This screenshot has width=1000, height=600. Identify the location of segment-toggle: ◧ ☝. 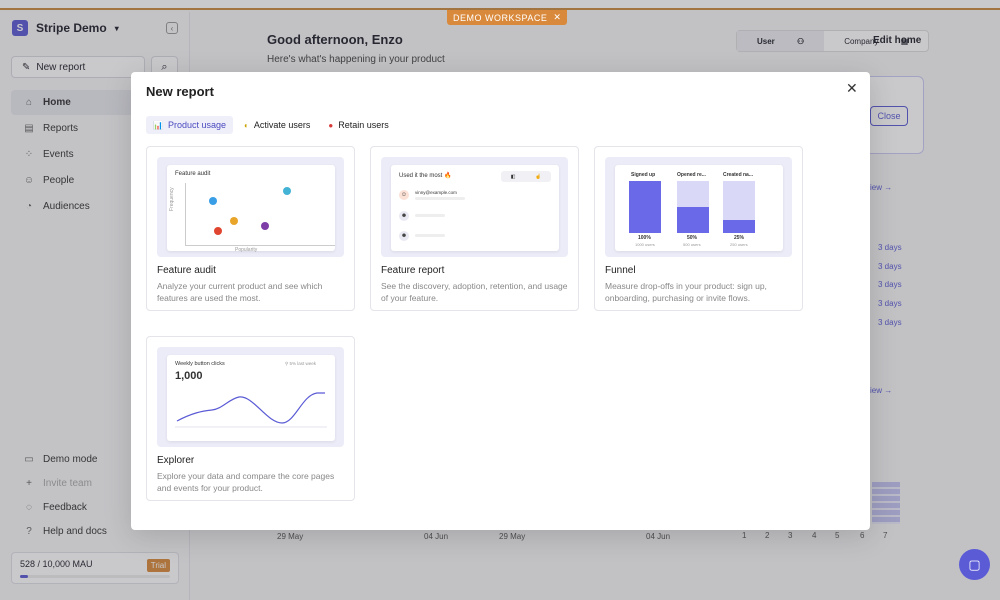
(526, 176).